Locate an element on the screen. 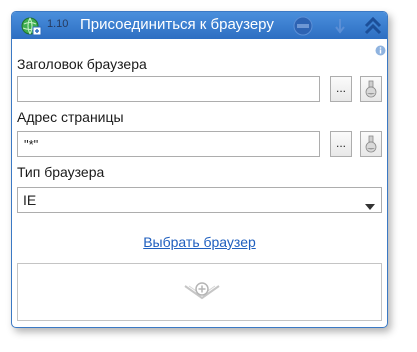  activity-header: 1.10 Присоединиться к браузеру is located at coordinates (199, 25).